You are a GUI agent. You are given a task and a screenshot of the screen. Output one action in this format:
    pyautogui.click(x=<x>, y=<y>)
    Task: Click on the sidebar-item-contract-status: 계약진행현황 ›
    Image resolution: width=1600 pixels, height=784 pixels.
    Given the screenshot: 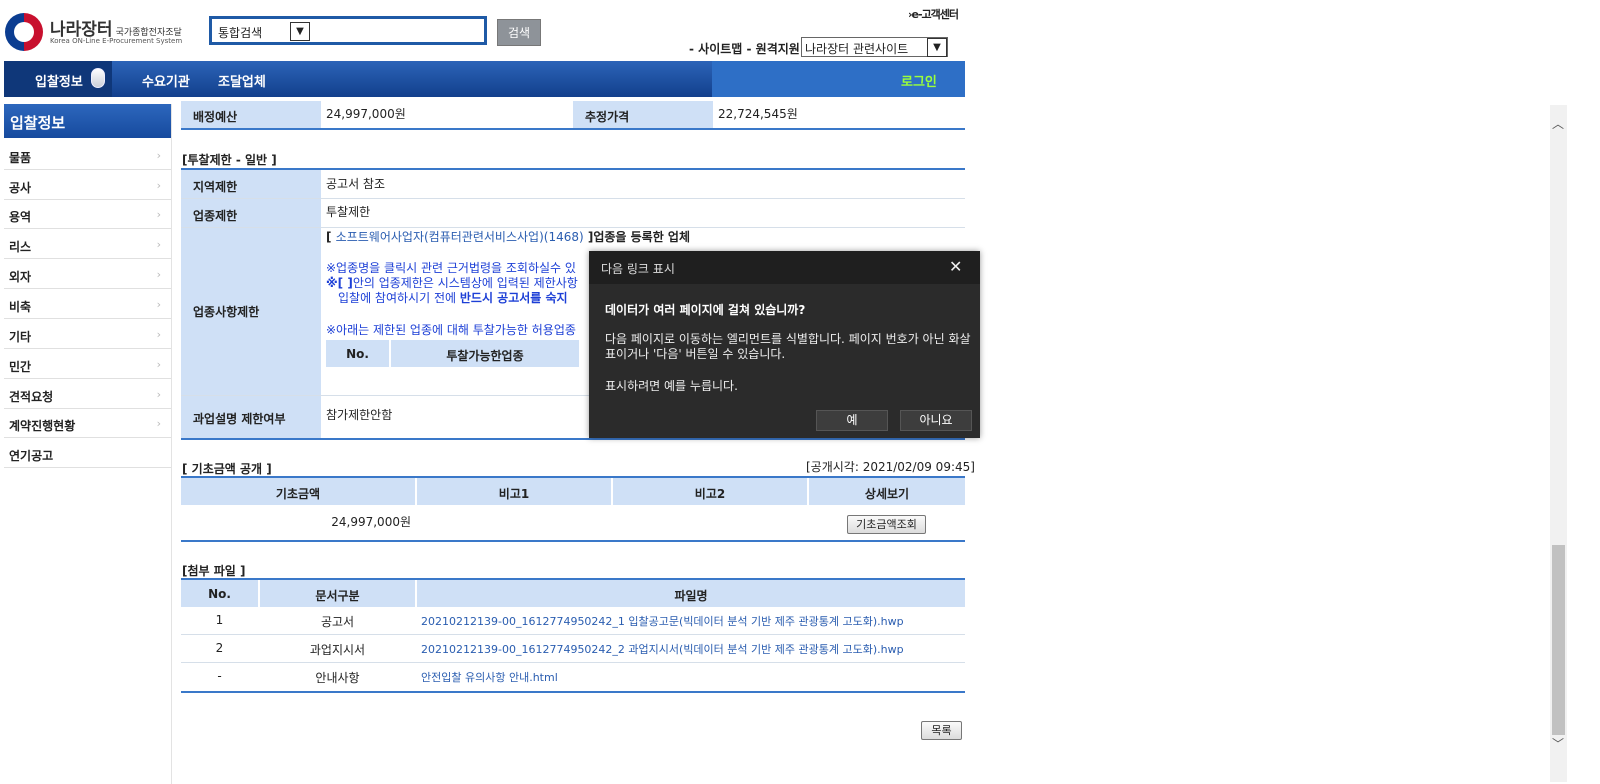 What is the action you would take?
    pyautogui.click(x=87, y=423)
    